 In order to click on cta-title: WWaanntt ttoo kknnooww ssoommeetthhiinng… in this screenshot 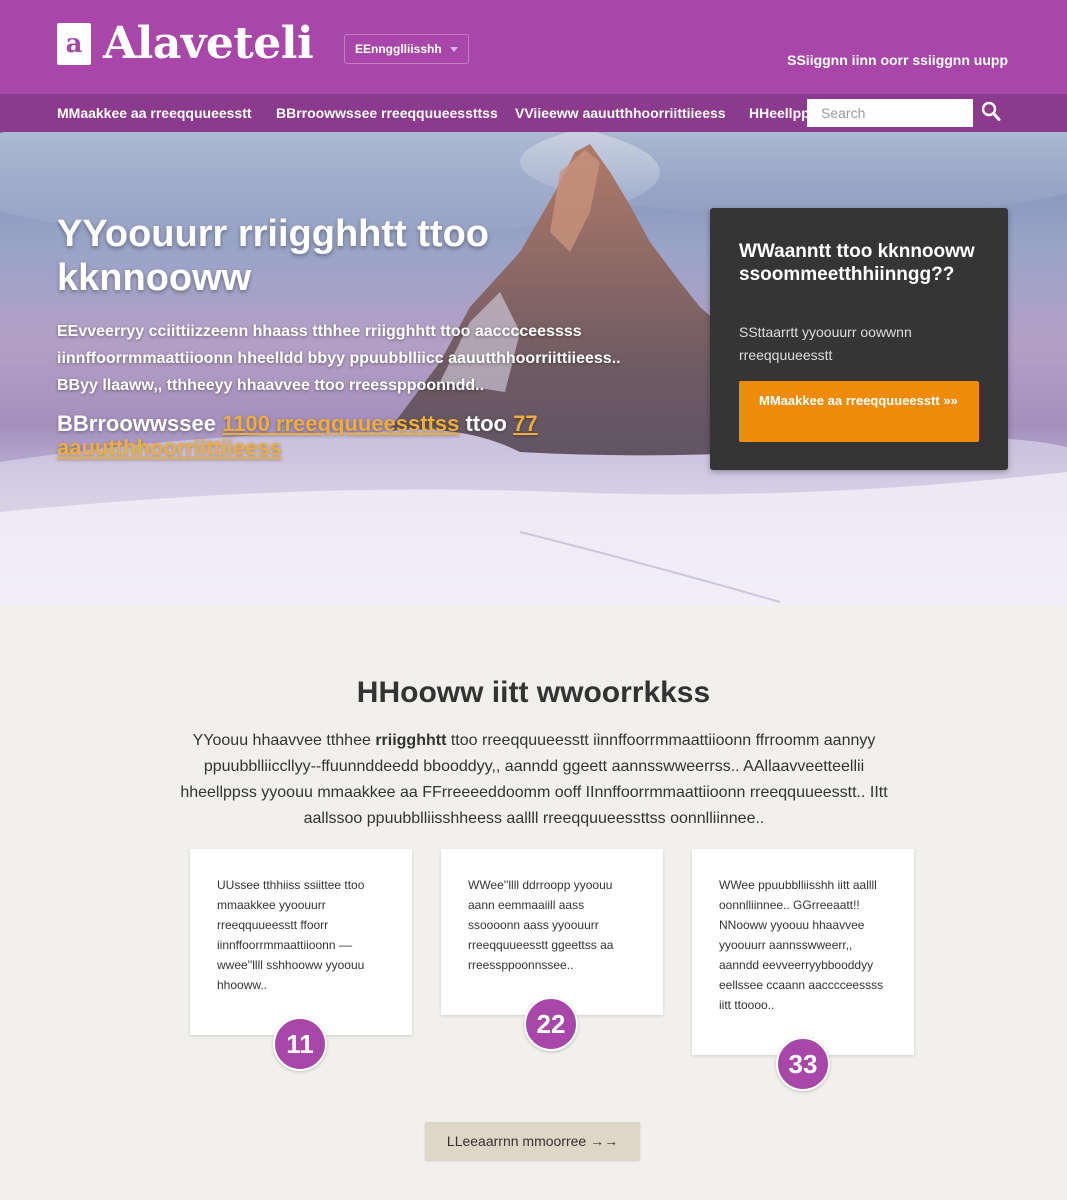, I will do `click(857, 263)`.